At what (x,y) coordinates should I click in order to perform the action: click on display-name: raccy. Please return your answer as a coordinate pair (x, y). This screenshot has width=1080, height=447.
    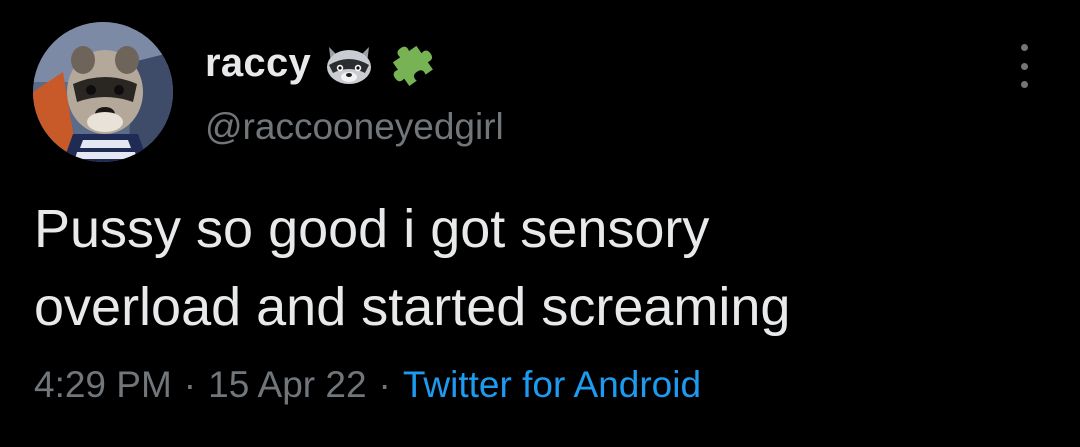
    Looking at the image, I should click on (258, 63).